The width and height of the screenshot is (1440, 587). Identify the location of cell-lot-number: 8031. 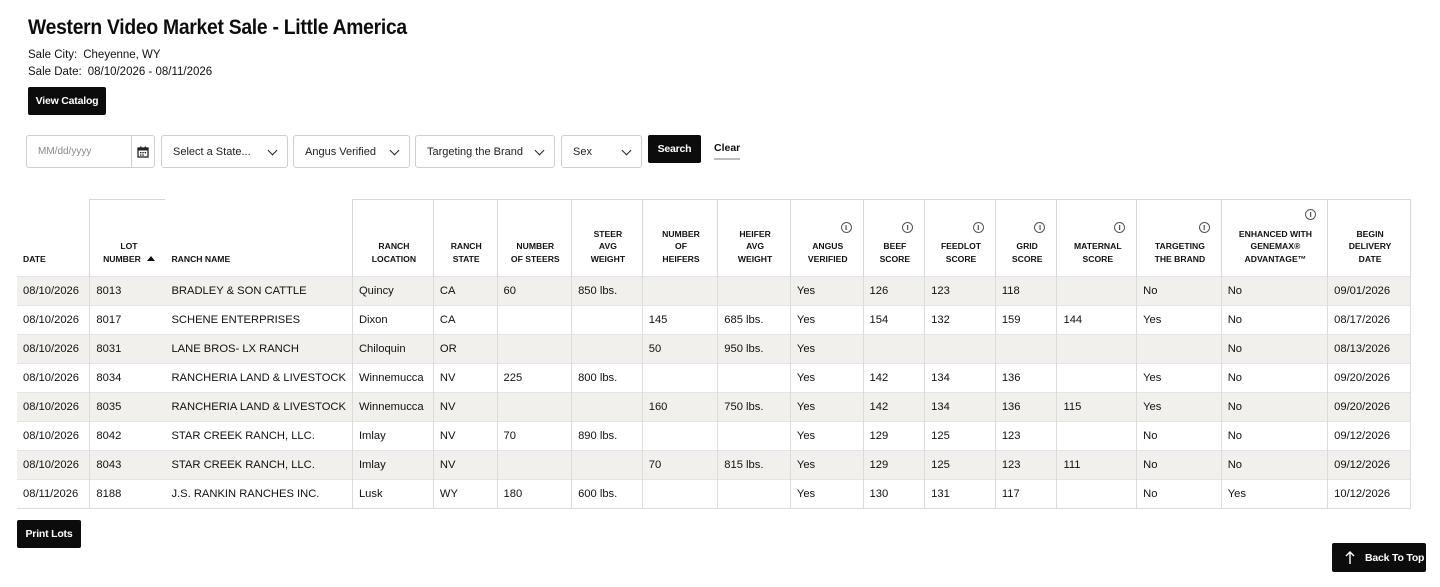
(127, 349).